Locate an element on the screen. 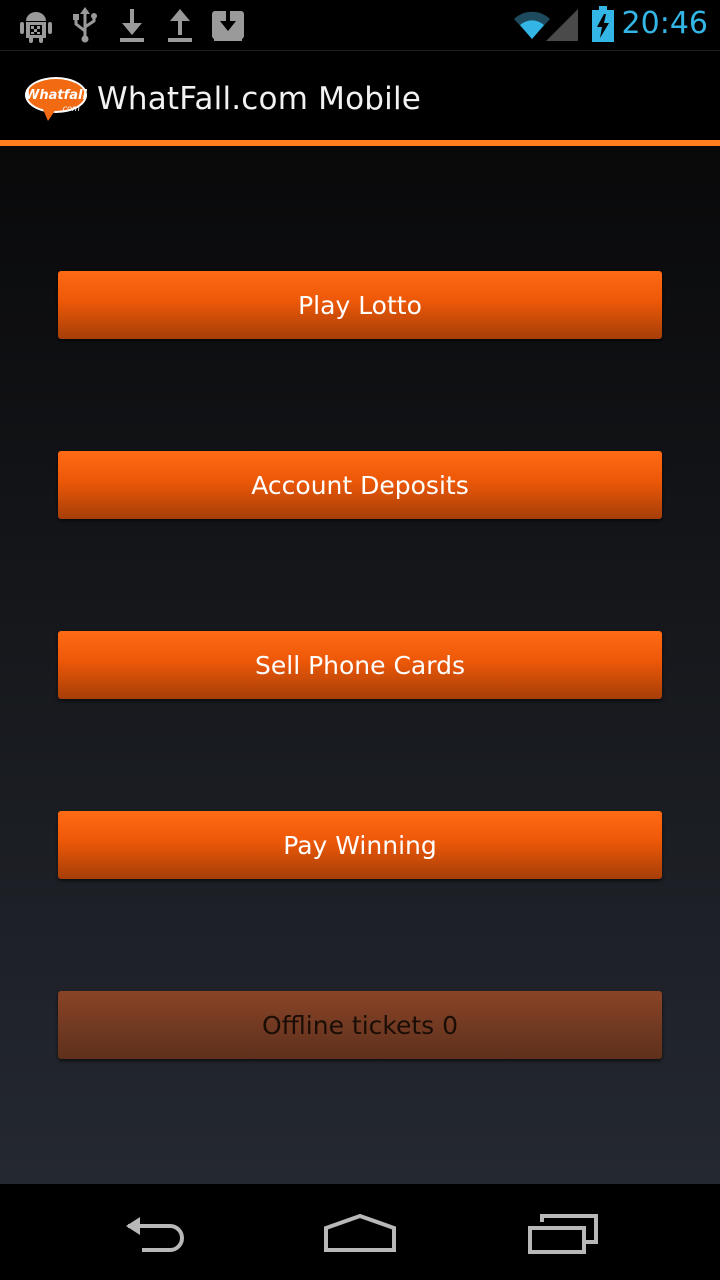  home-icon is located at coordinates (360, 1235).